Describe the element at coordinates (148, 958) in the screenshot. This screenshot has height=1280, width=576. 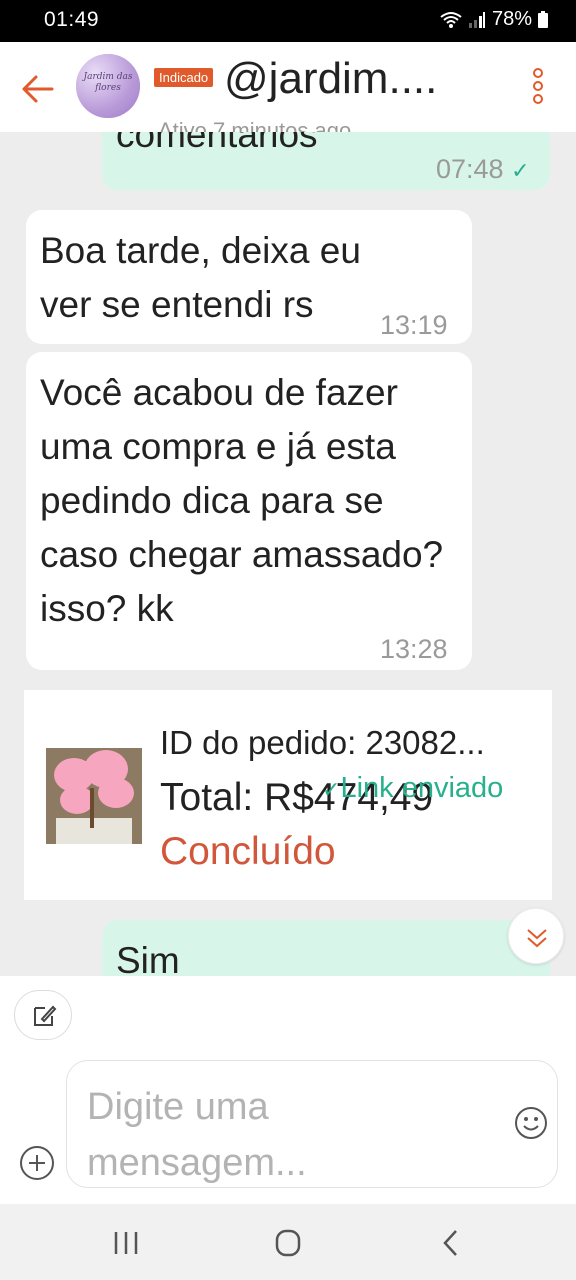
I see `message-text: Sim` at that location.